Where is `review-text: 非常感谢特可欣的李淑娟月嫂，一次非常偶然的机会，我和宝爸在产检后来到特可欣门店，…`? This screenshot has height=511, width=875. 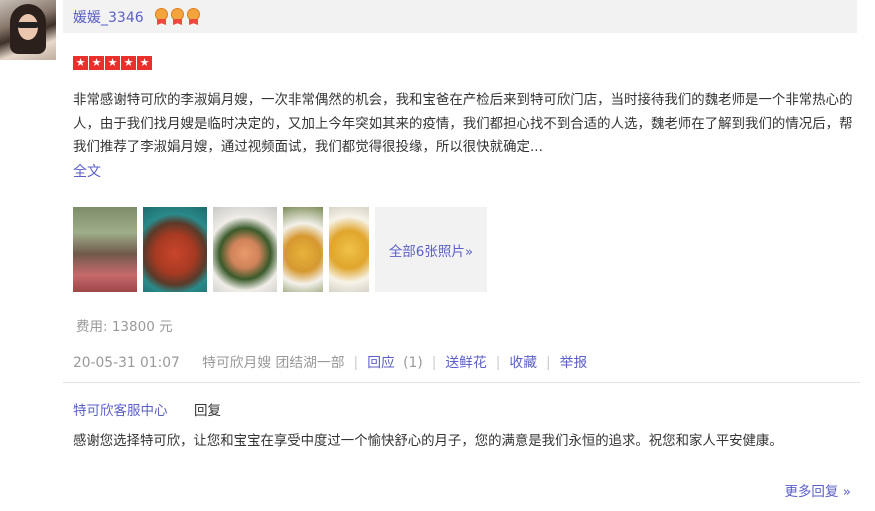
review-text: 非常感谢特可欣的李淑娟月嫂，一次非常偶然的机会，我和宝爸在产检后来到特可欣门店，… is located at coordinates (463, 124).